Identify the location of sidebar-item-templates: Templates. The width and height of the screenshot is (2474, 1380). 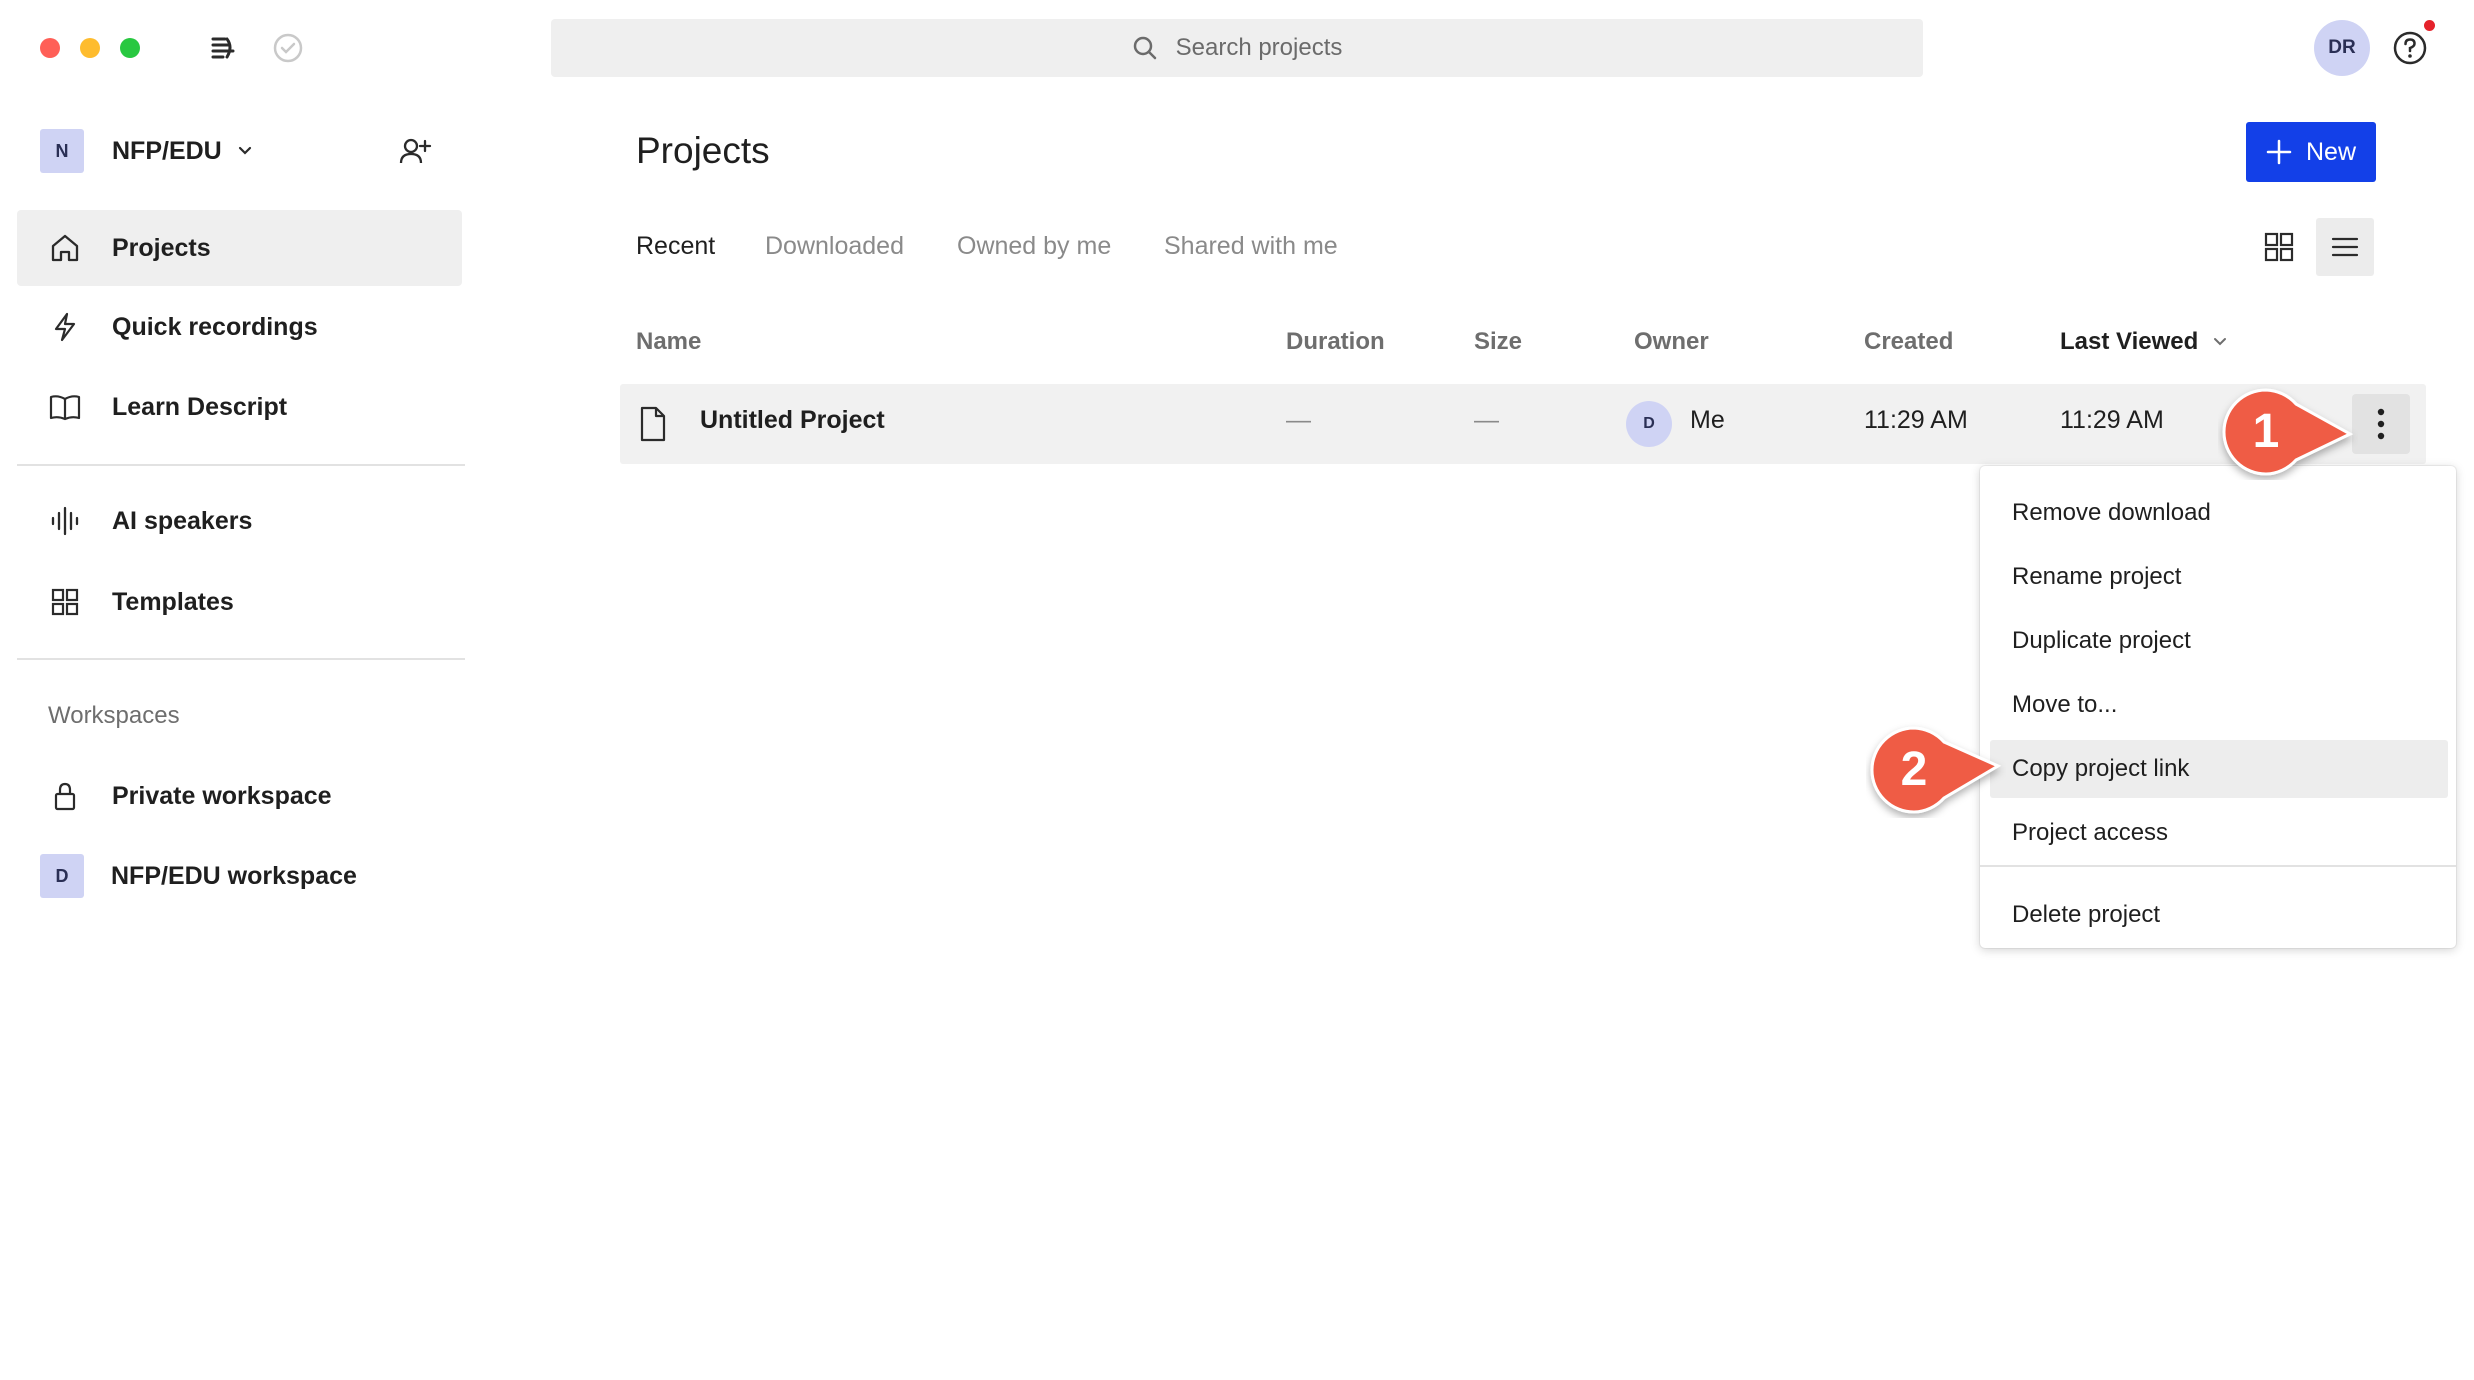
(239, 602).